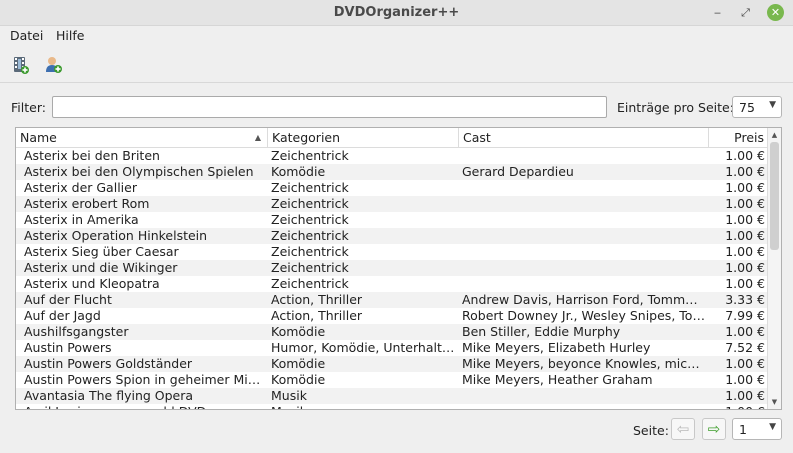 Image resolution: width=793 pixels, height=453 pixels. Describe the element at coordinates (62, 315) in the screenshot. I see `cell-name: Auf der Jagd` at that location.